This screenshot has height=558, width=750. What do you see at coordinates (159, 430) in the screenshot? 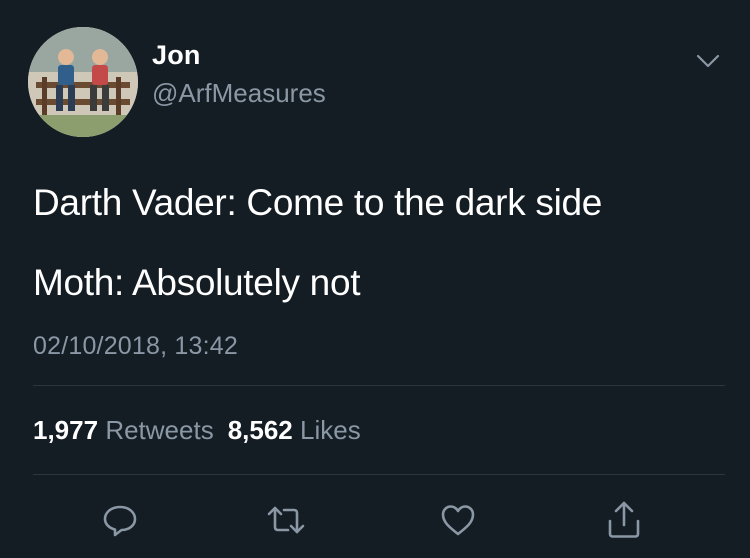
I see `retweets-label: Retweets` at bounding box center [159, 430].